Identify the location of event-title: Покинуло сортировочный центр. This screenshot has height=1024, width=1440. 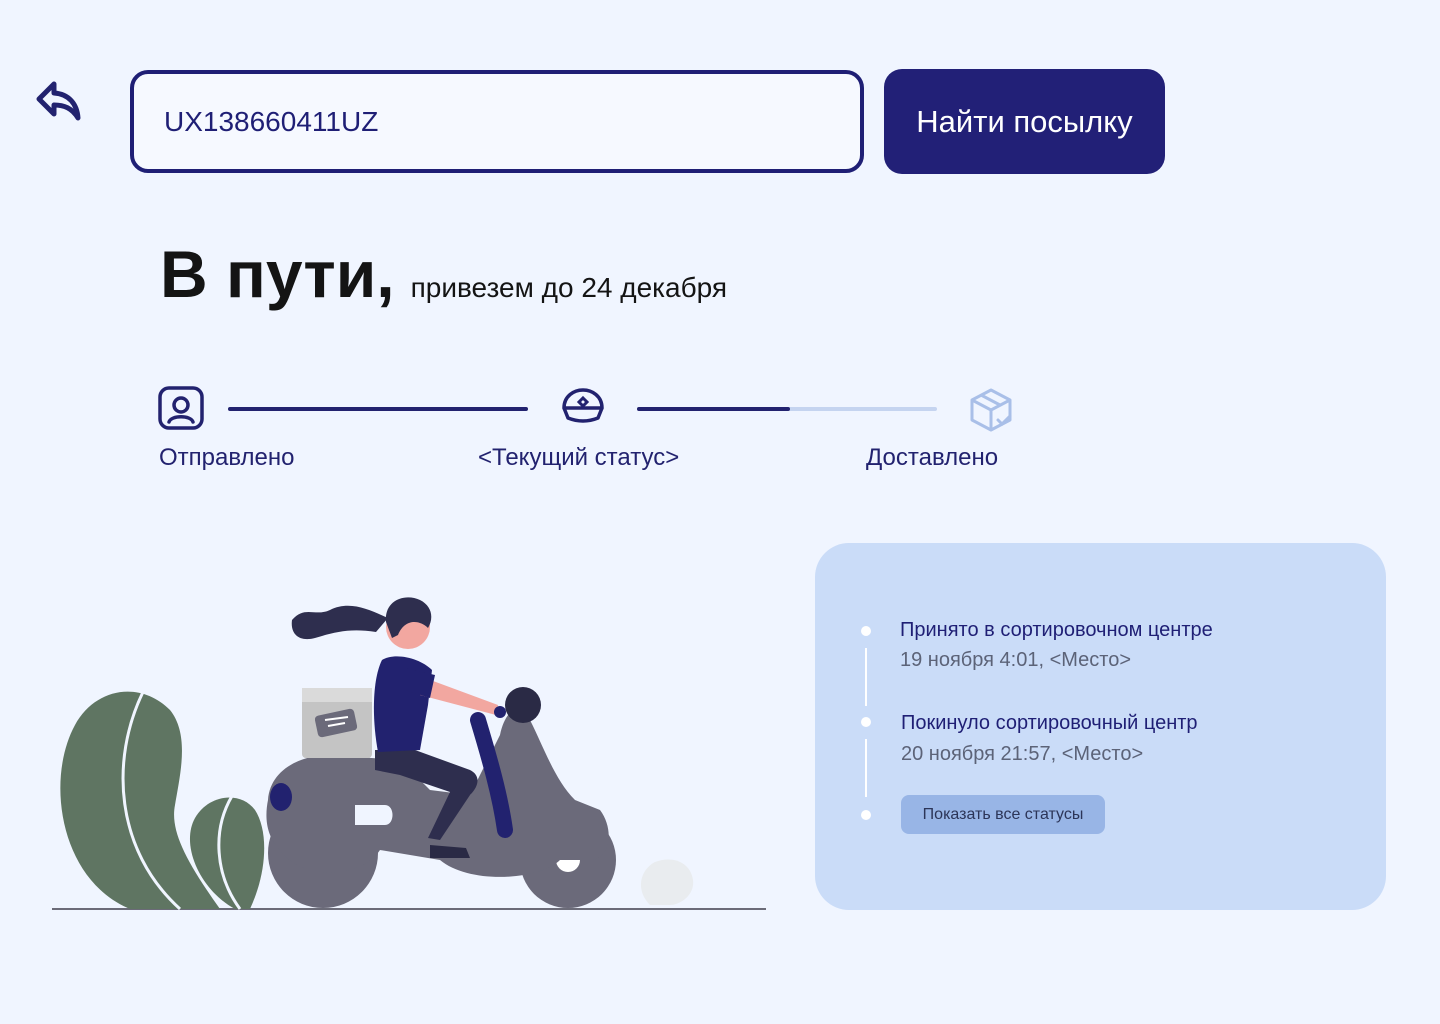
(1049, 723).